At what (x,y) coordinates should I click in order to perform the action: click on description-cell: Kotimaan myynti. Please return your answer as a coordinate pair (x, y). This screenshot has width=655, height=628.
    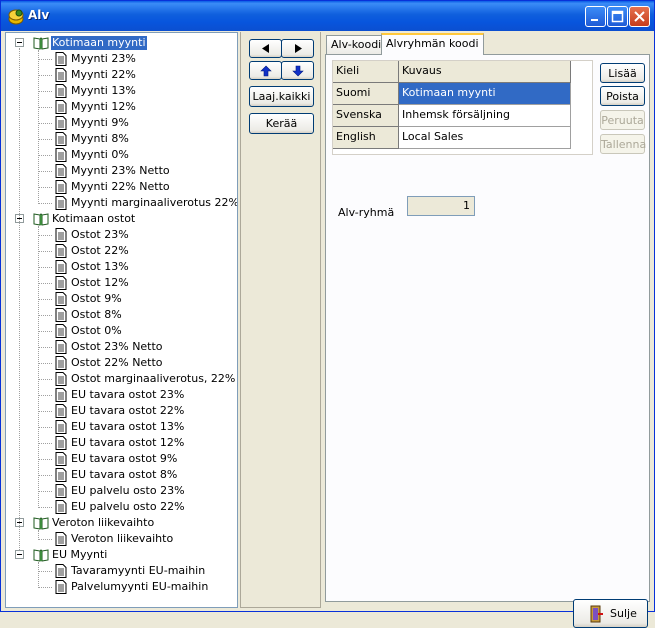
    Looking at the image, I should click on (485, 94).